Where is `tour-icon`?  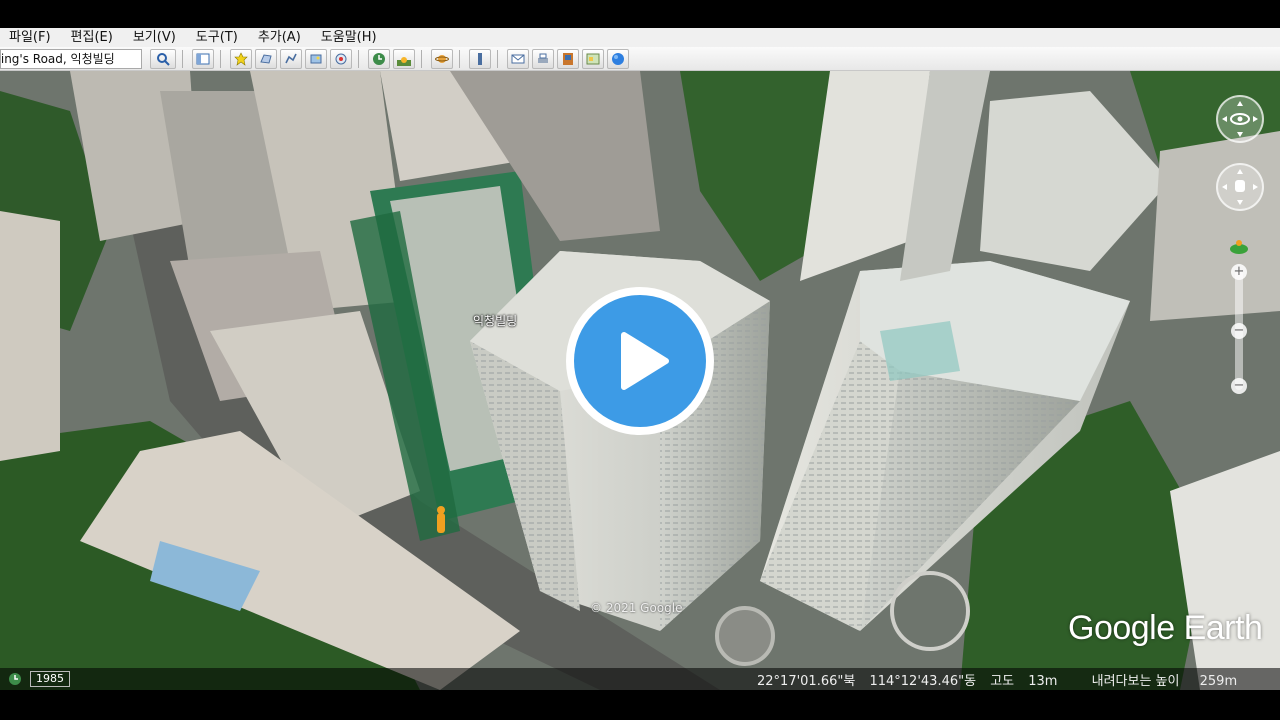 tour-icon is located at coordinates (341, 58).